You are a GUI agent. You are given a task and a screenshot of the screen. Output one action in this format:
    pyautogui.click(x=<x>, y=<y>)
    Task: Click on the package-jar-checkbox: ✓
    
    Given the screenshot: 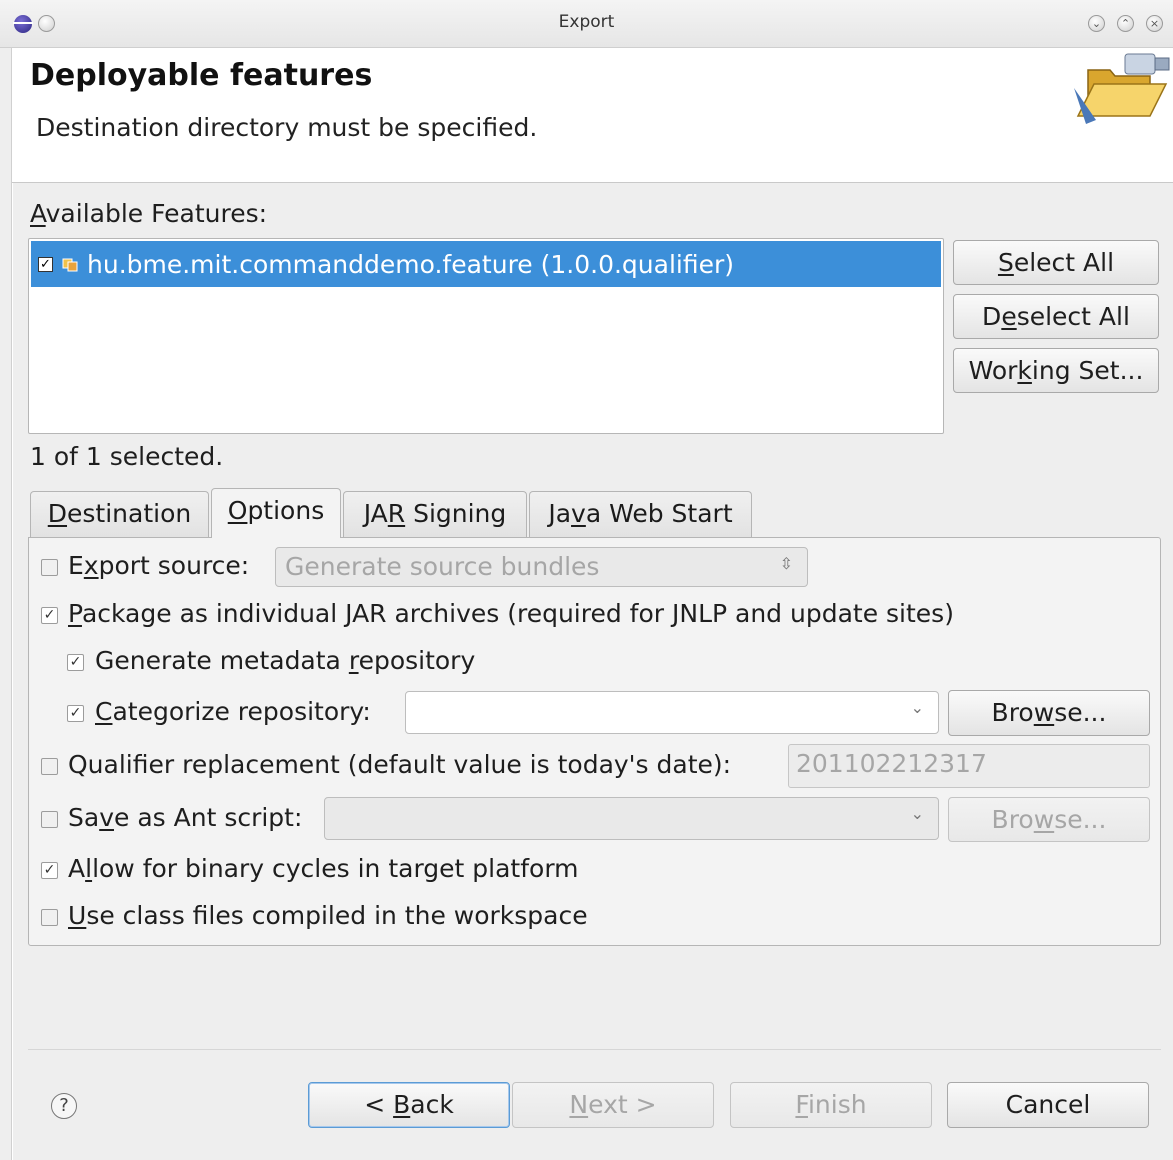 What is the action you would take?
    pyautogui.click(x=49, y=615)
    